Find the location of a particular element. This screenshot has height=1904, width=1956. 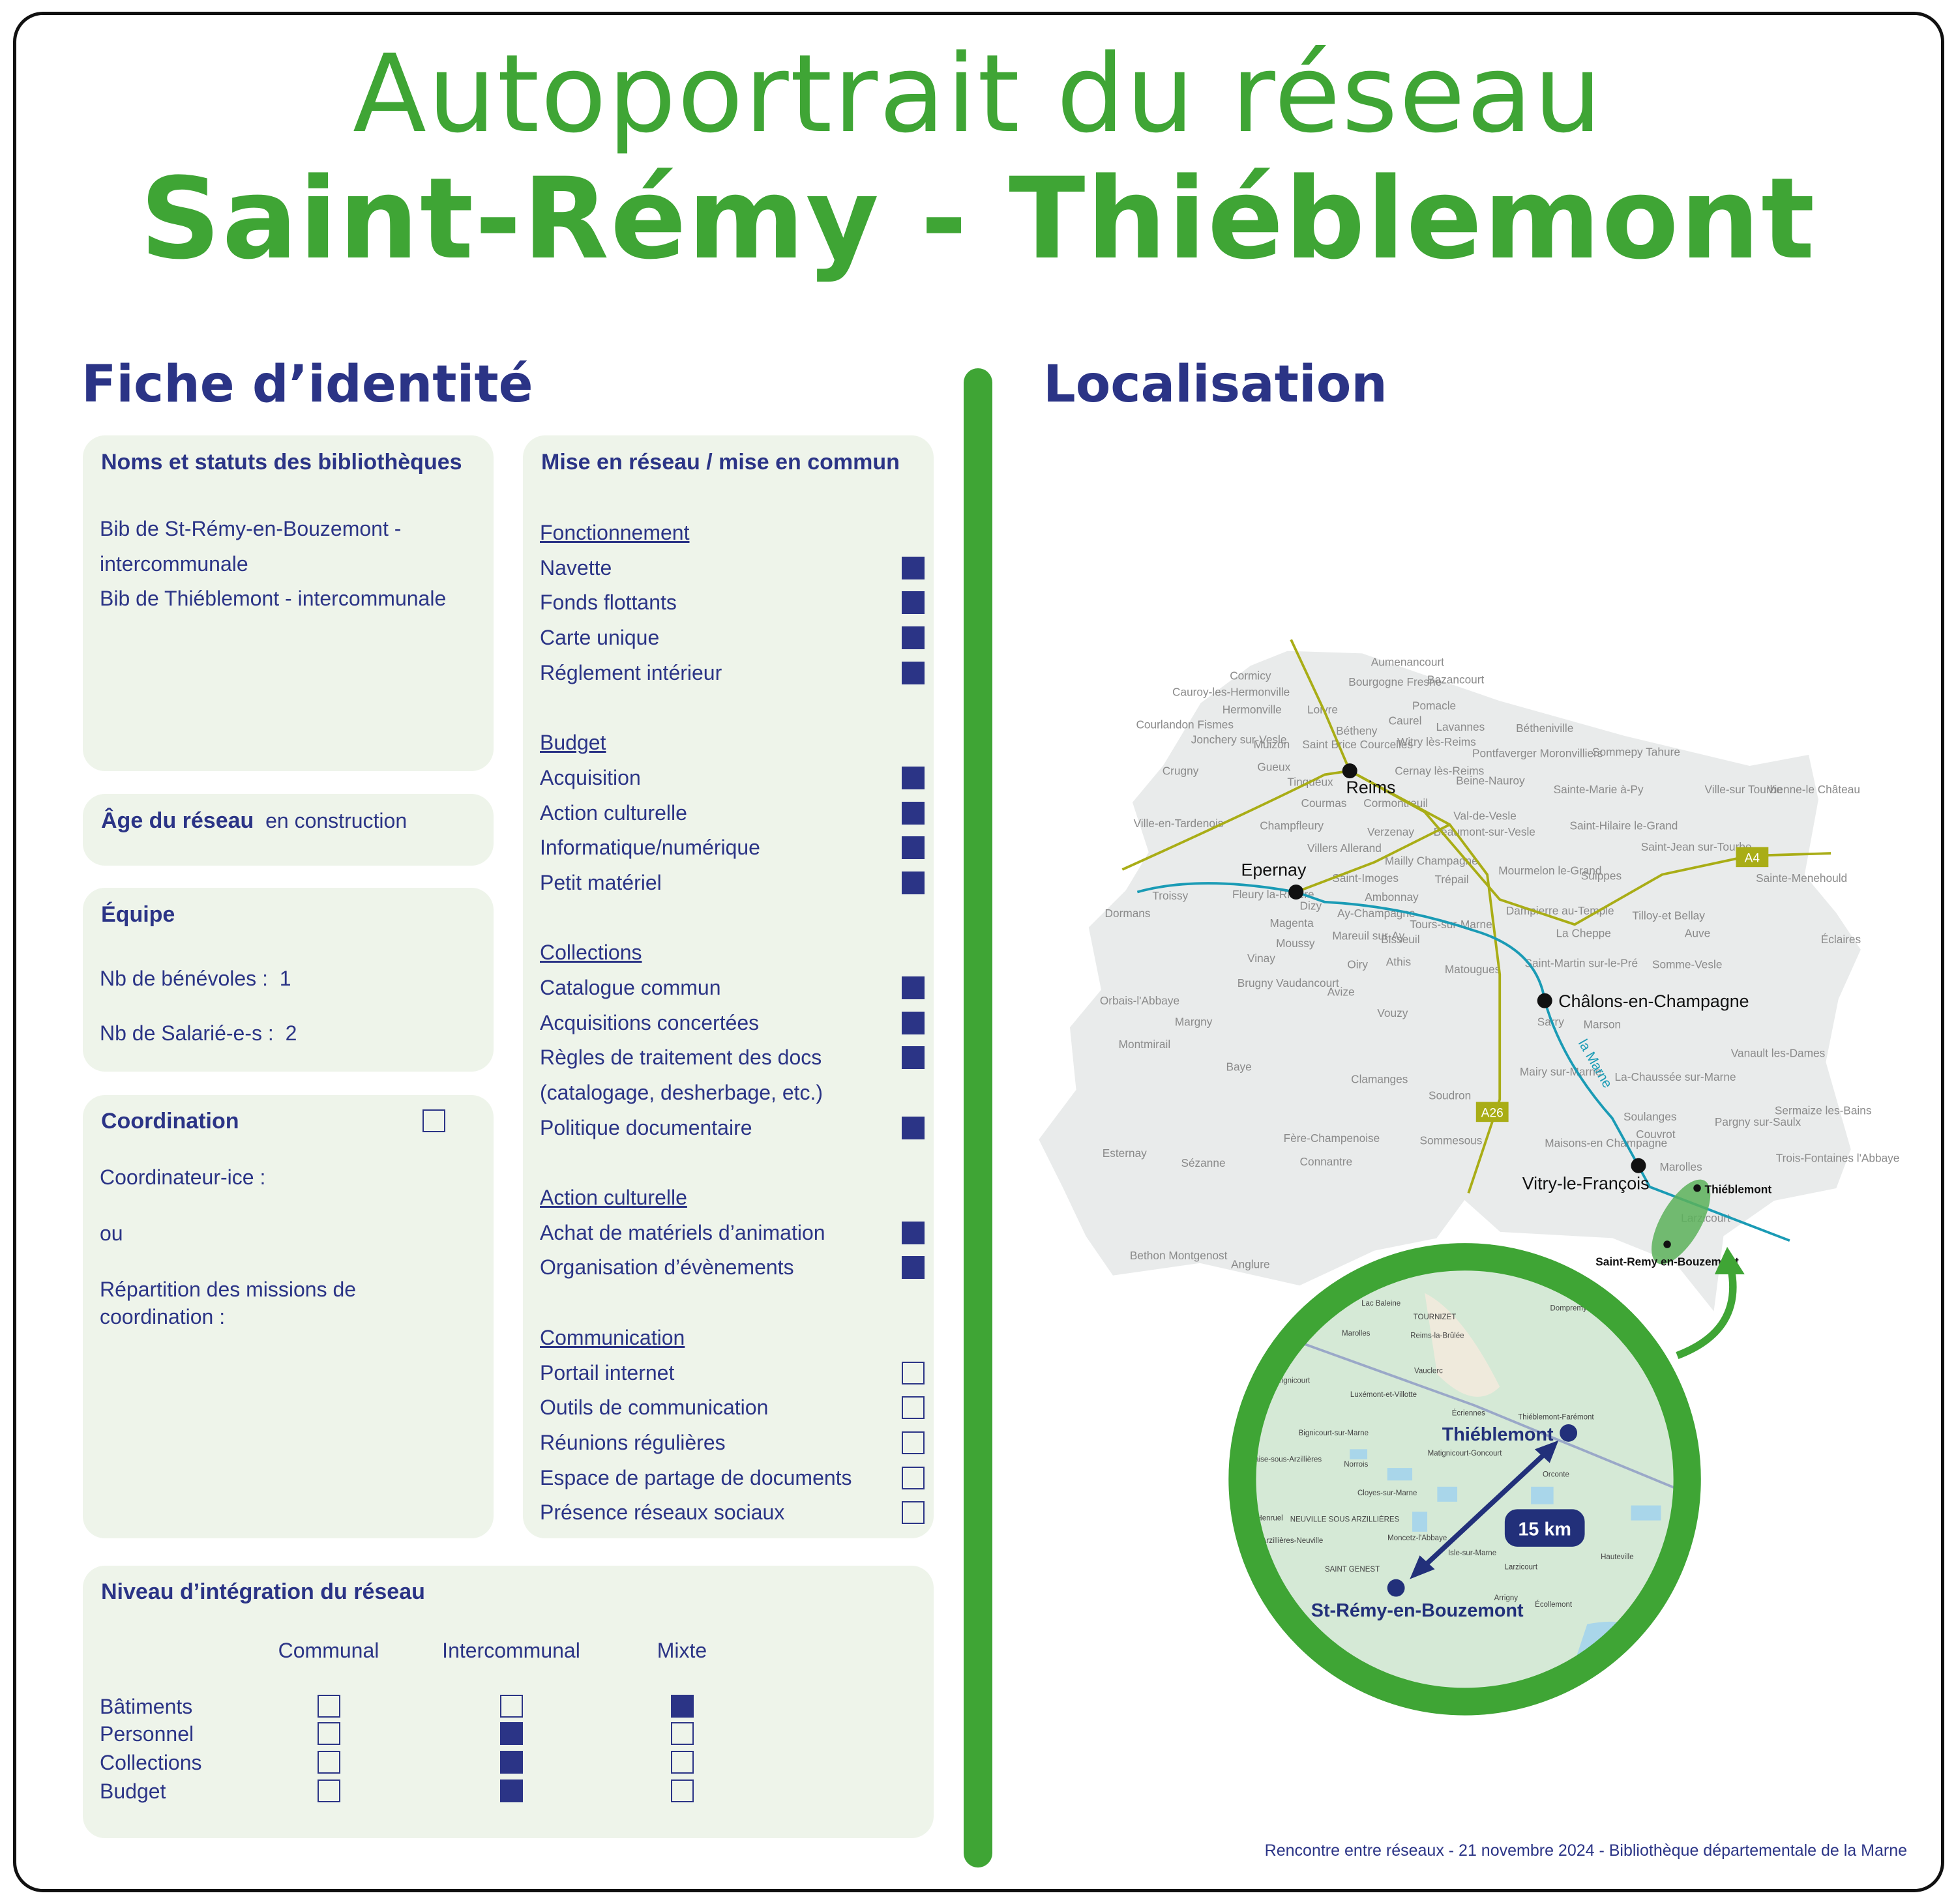

town-label: Muizon is located at coordinates (1272, 744).